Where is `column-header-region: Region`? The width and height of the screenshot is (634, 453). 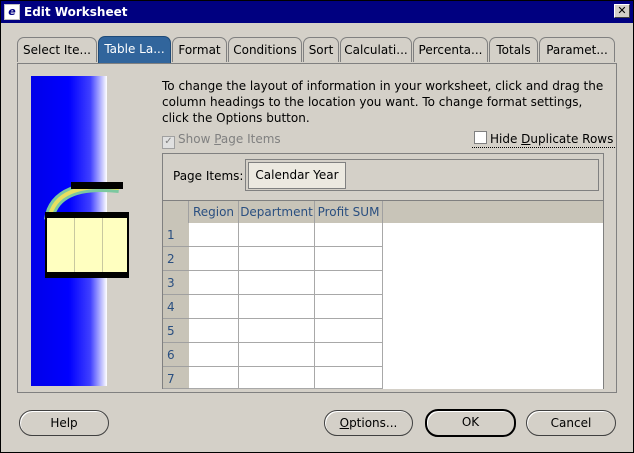 column-header-region: Region is located at coordinates (214, 212).